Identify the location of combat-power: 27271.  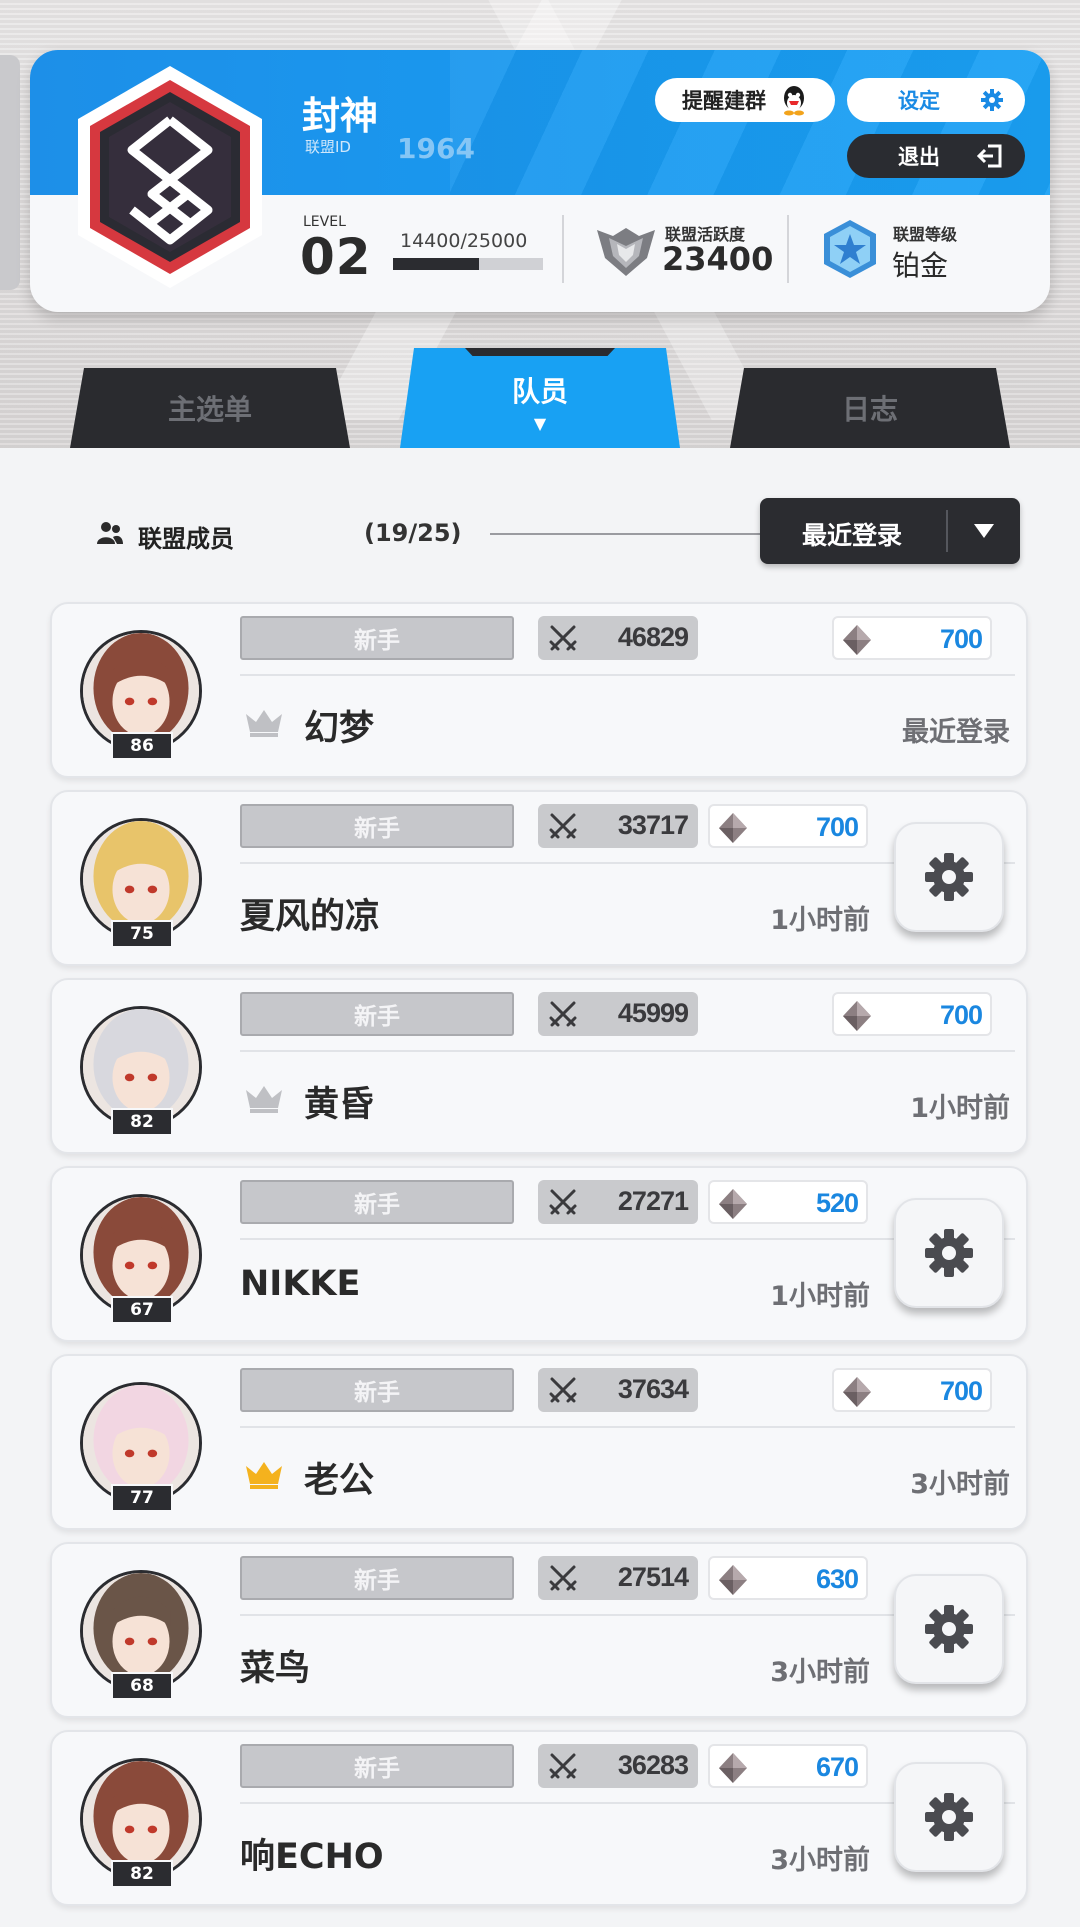
(618, 1202).